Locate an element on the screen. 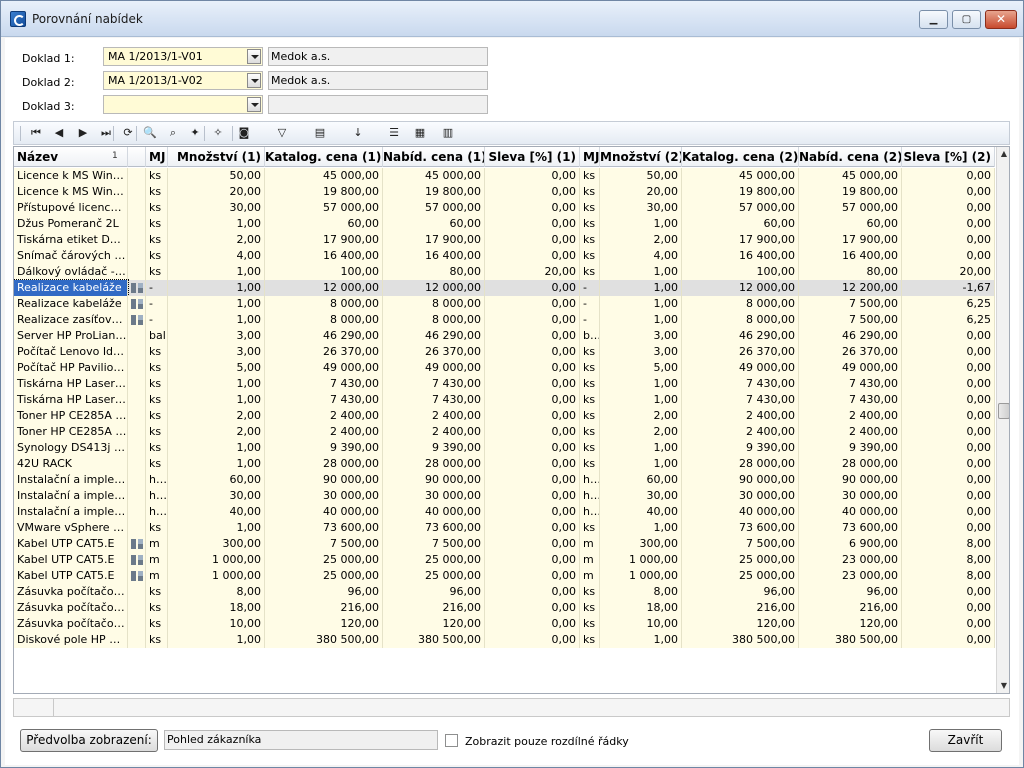  cell-name: Realizace kabeláže is located at coordinates (71, 304).